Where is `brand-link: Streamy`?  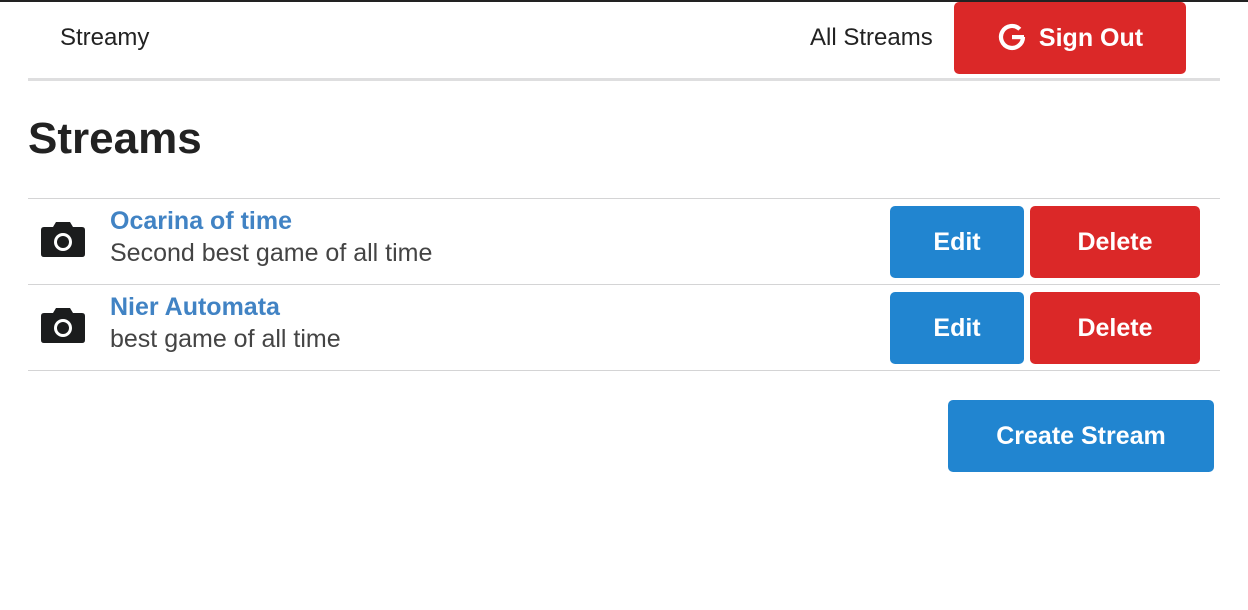
brand-link: Streamy is located at coordinates (104, 38).